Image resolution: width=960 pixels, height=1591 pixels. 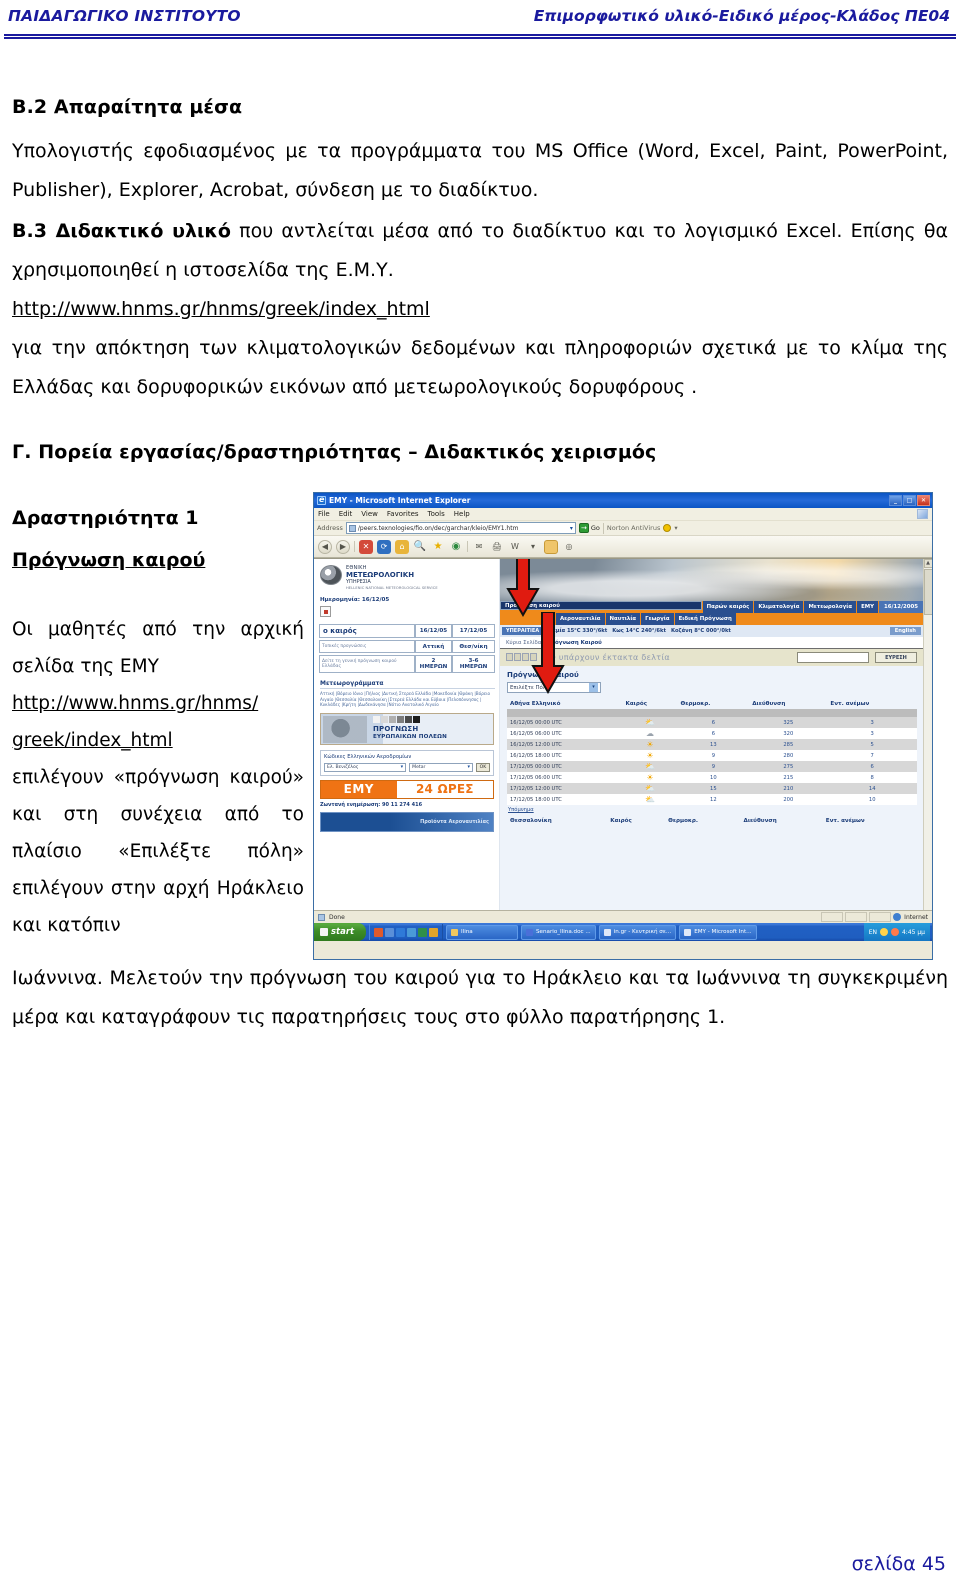 What do you see at coordinates (650, 788) in the screenshot?
I see `partly-cloudy-icon: ⛅` at bounding box center [650, 788].